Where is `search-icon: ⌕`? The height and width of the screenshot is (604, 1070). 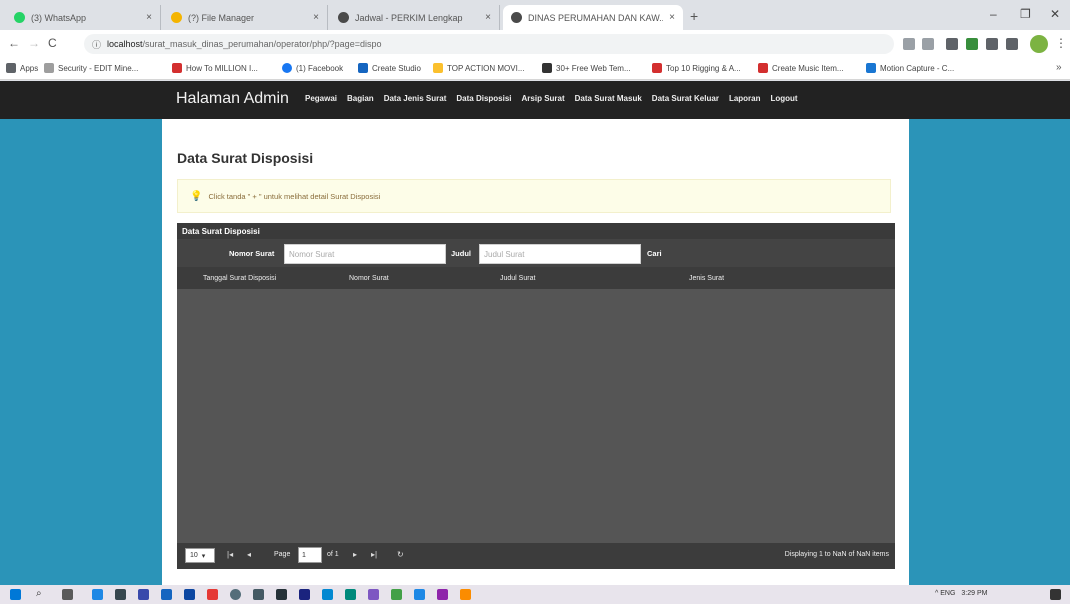 search-icon: ⌕ is located at coordinates (39, 593).